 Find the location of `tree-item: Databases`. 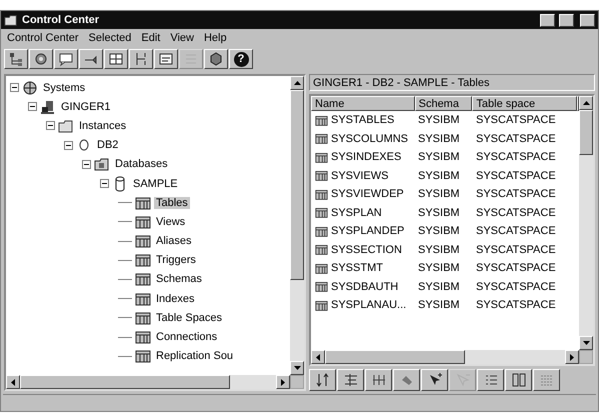

tree-item: Databases is located at coordinates (141, 164).